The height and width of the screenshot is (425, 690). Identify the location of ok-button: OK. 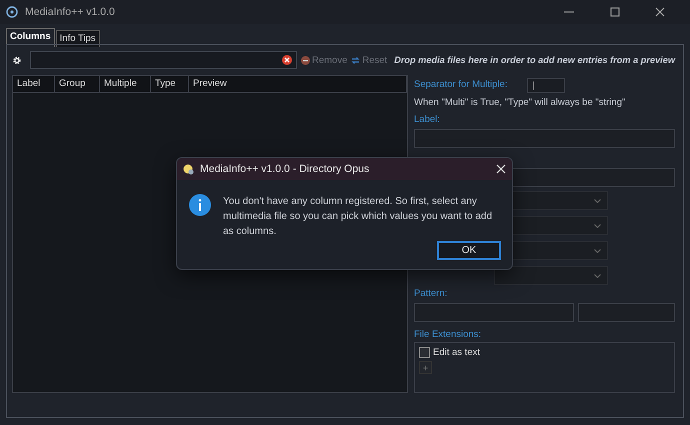
(469, 250).